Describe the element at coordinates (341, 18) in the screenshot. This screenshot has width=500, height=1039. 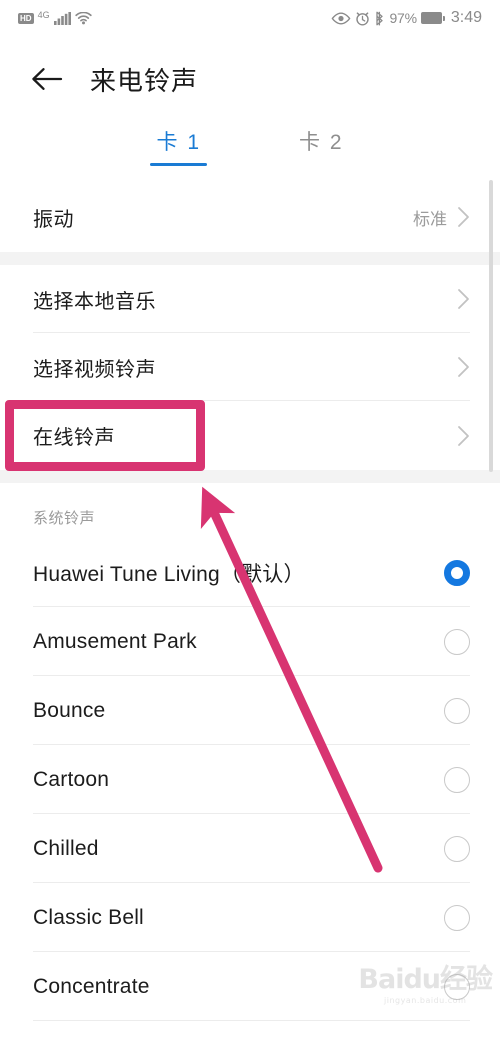
I see `eye-comfort-icon` at that location.